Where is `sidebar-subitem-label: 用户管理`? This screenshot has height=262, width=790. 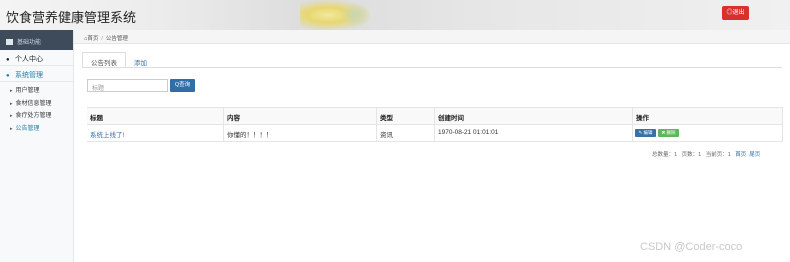
sidebar-subitem-label: 用户管理 is located at coordinates (27, 91).